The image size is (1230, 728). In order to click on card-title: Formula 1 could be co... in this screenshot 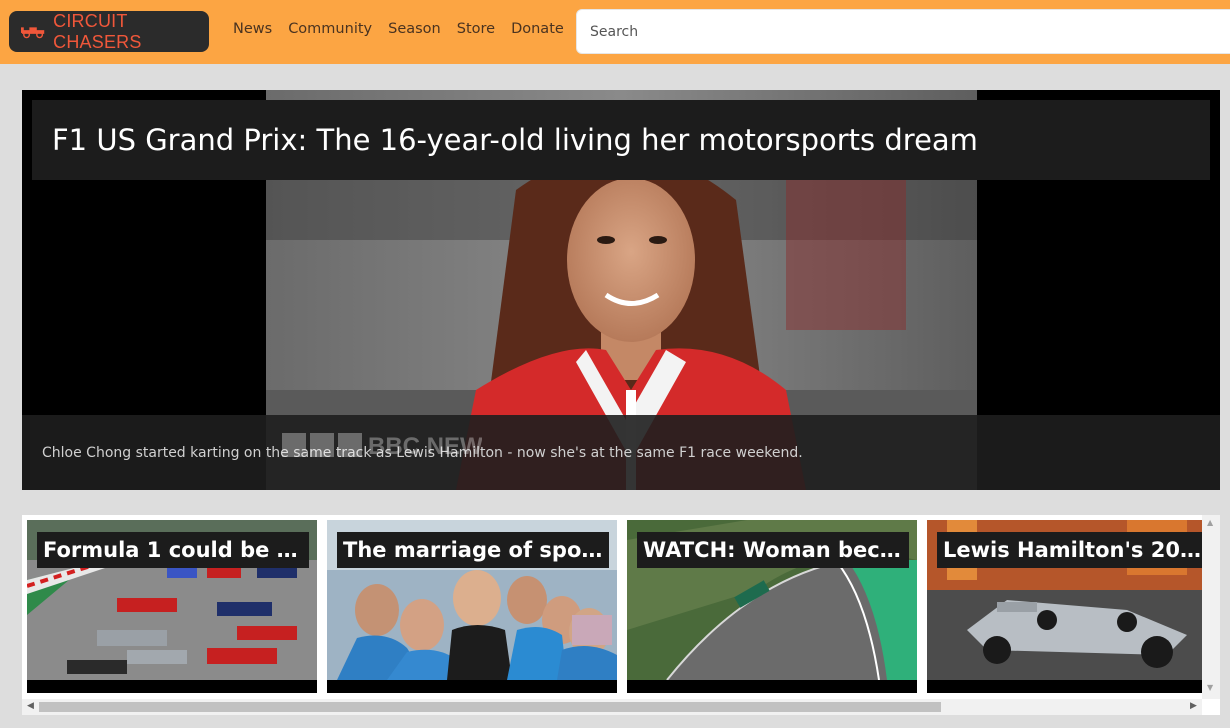, I will do `click(173, 550)`.